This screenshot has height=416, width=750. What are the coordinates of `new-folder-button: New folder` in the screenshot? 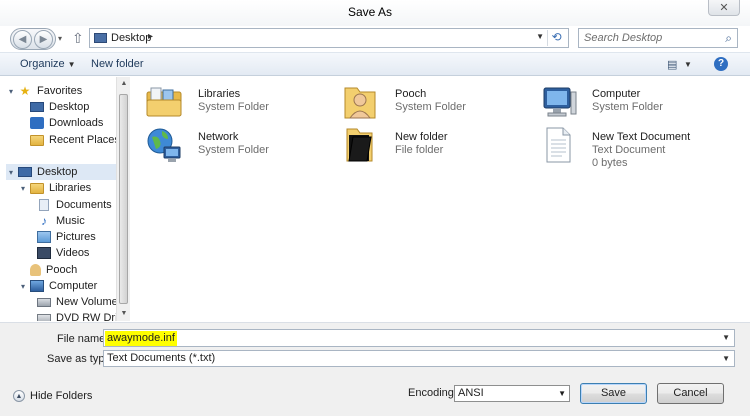 It's located at (117, 64).